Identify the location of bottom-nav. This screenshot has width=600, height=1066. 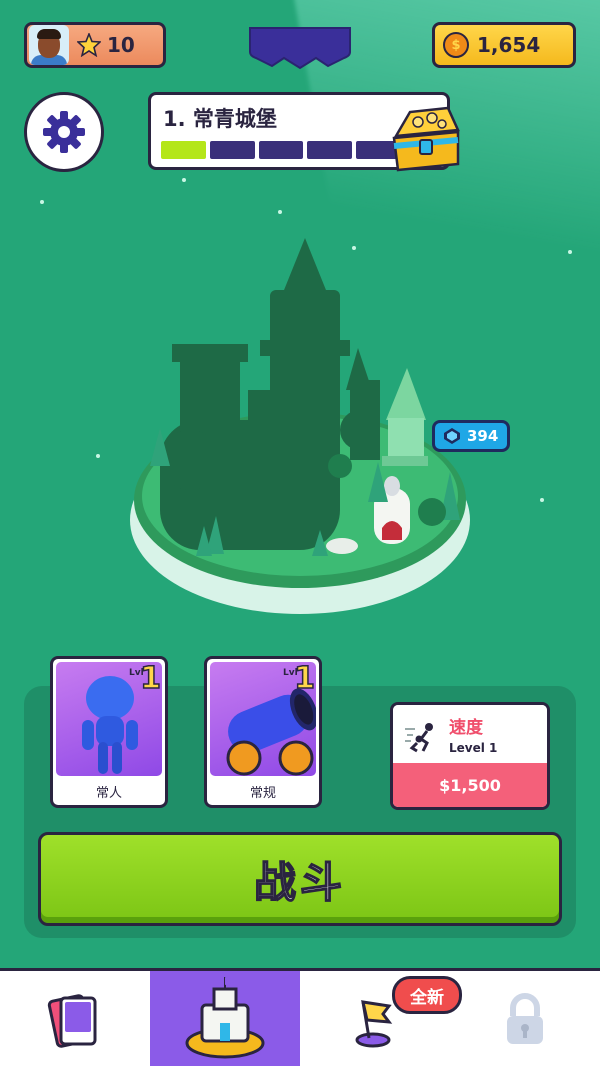
(300, 1017).